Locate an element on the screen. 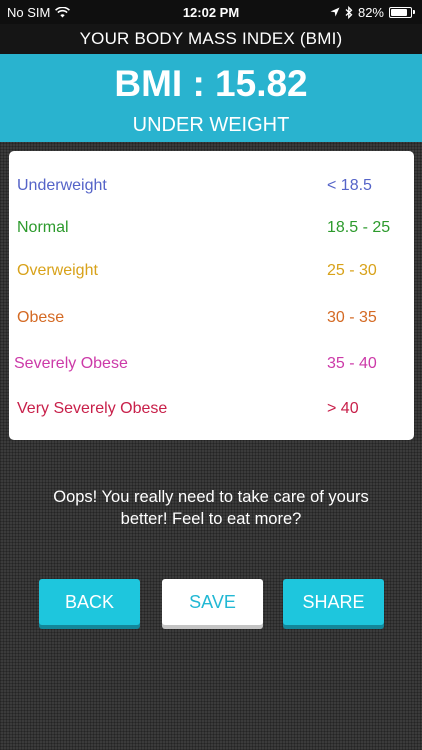 The height and width of the screenshot is (750, 422). battery-icon is located at coordinates (402, 12).